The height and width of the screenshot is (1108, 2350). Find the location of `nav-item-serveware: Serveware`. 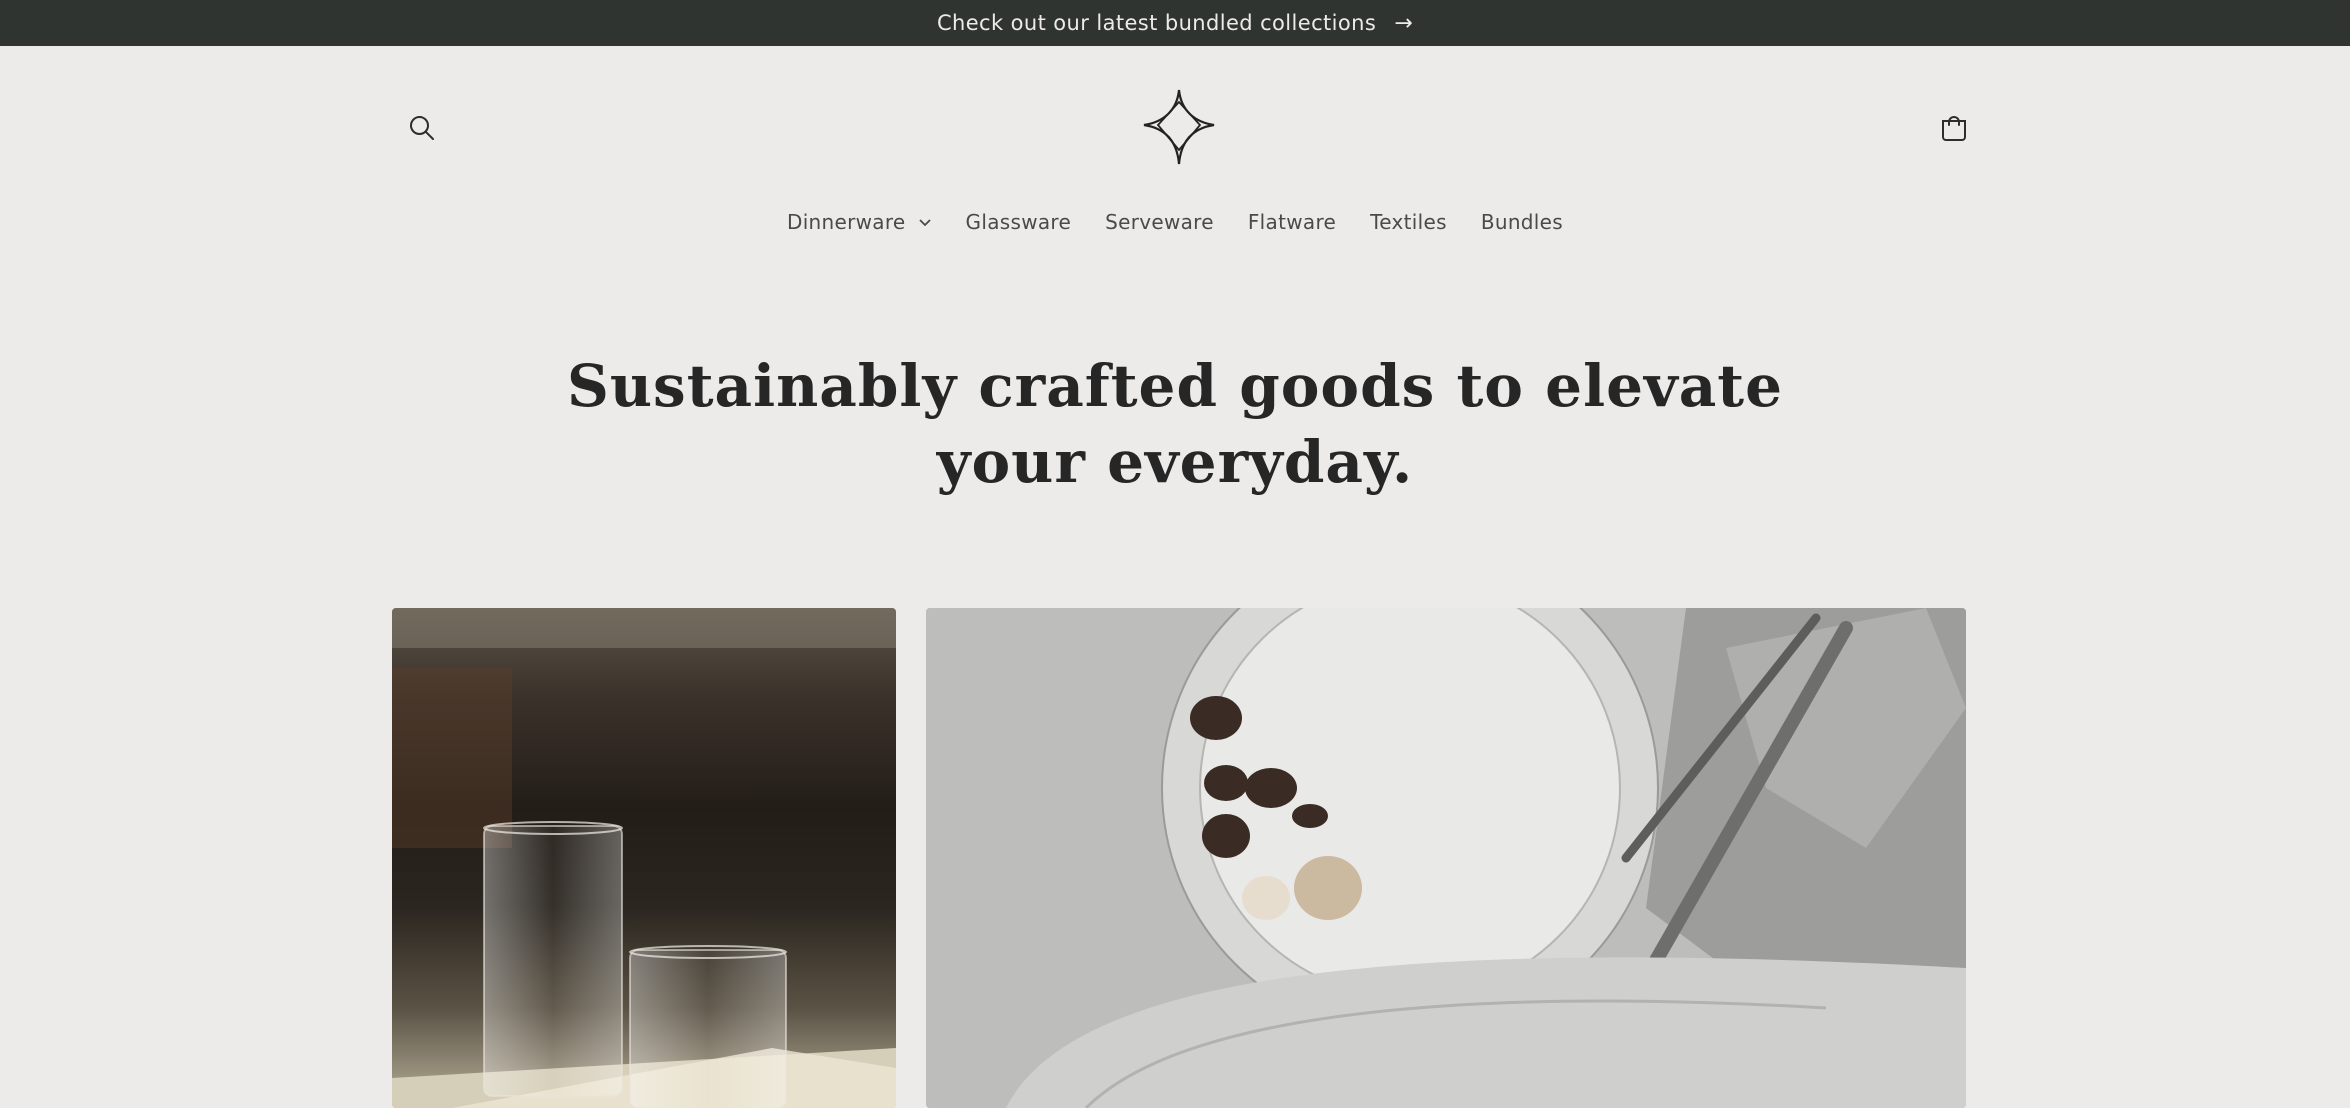

nav-item-serveware: Serveware is located at coordinates (1159, 222).